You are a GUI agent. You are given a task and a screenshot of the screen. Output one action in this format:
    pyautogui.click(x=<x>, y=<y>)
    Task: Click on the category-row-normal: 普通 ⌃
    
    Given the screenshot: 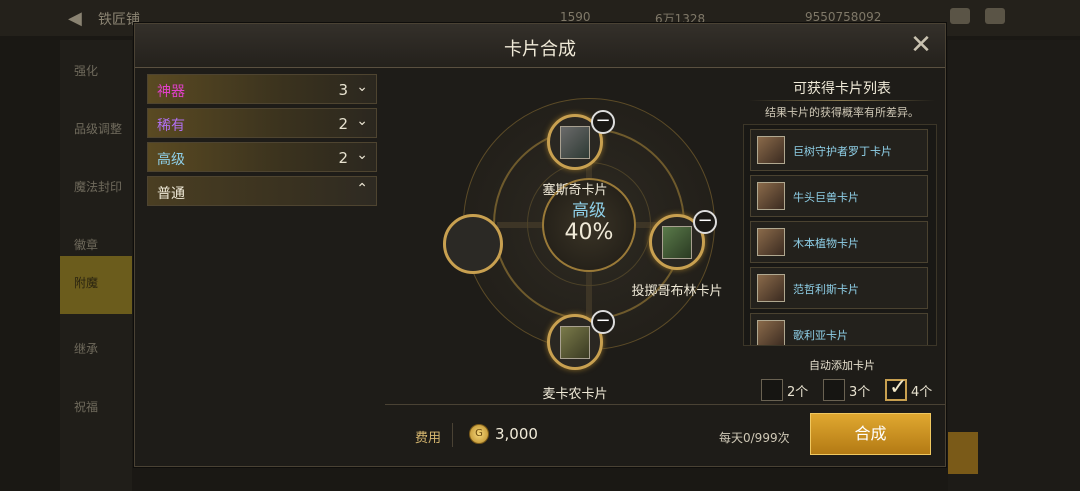 What is the action you would take?
    pyautogui.click(x=262, y=191)
    